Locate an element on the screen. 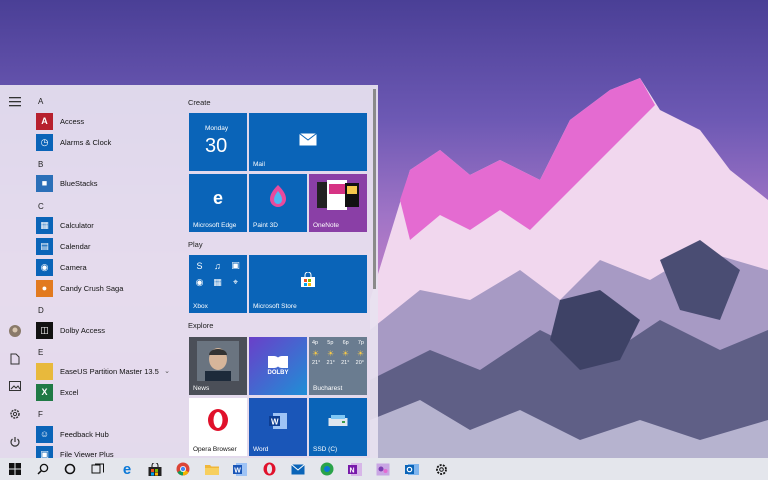 This screenshot has width=768, height=480. list-item: ☺ Feedback Hub is located at coordinates (106, 434).